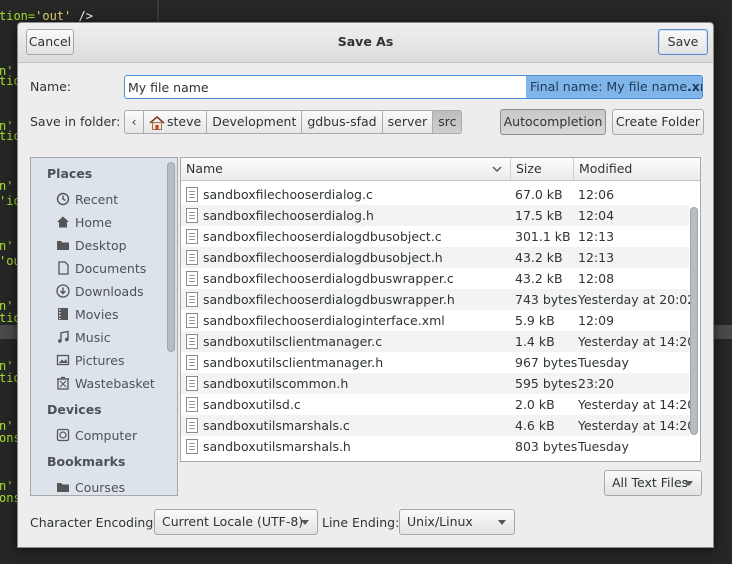 Image resolution: width=732 pixels, height=564 pixels. What do you see at coordinates (553, 122) in the screenshot?
I see `autocompletion-toggle: Autocompletion` at bounding box center [553, 122].